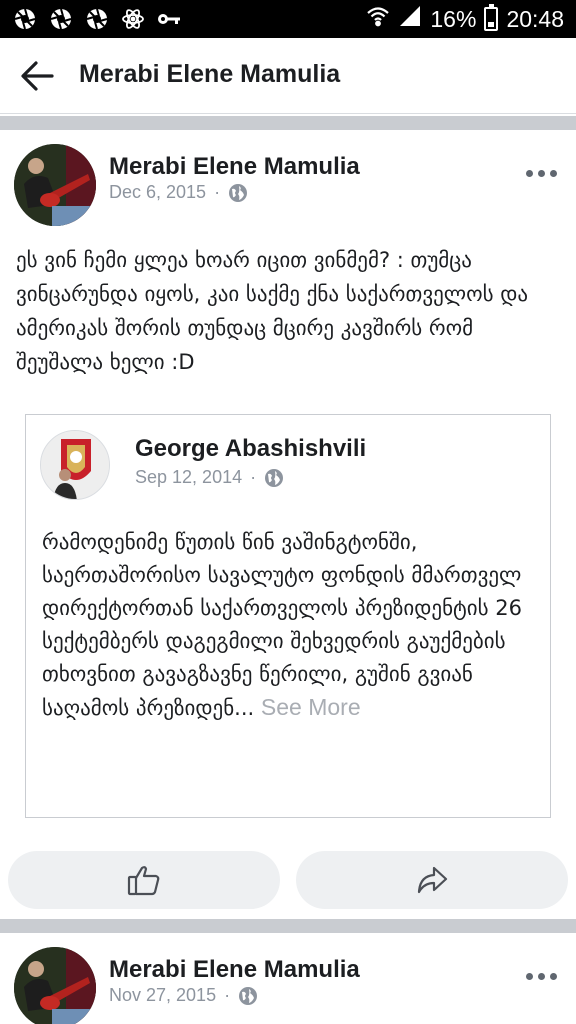  Describe the element at coordinates (311, 707) in the screenshot. I see `see-more-link: See More` at that location.